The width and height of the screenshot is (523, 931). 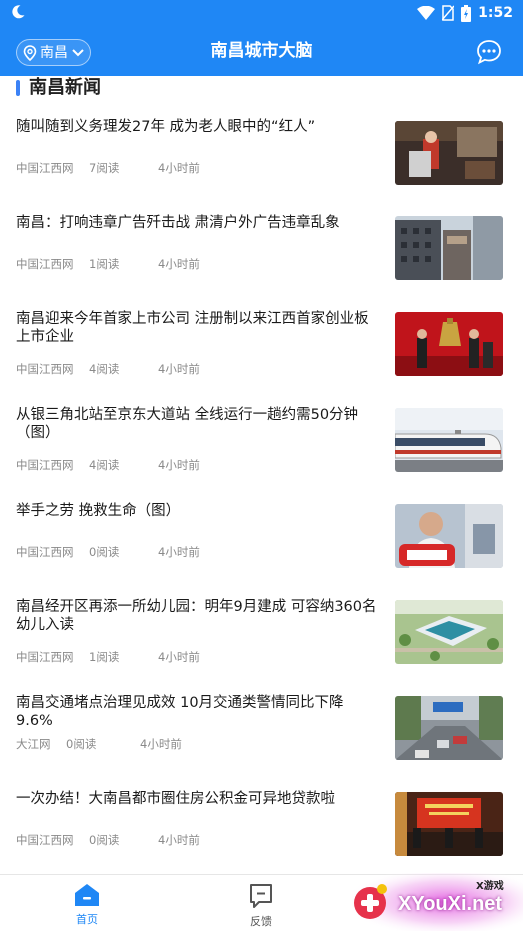 I want to click on news-item: 一次办结！大南昌都市圈住房公积金可异地贷款啦 中国江西网 0阅读 4小时前, so click(x=261, y=832).